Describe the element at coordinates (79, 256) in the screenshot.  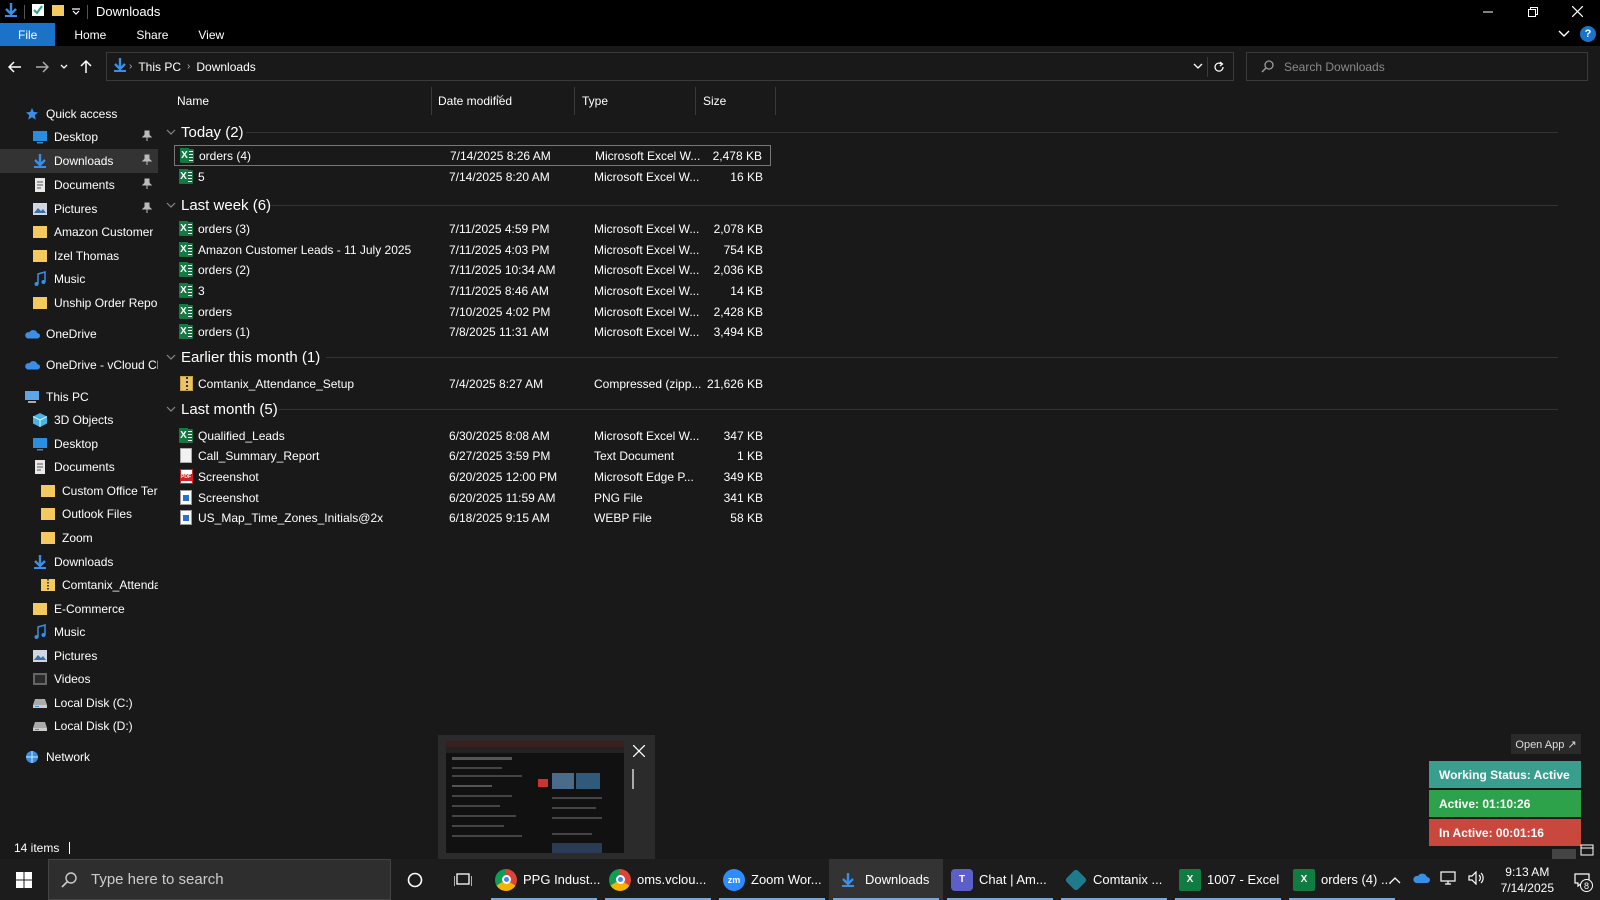
I see `sidebar-item-izel-thomas: Izel Thomas` at that location.